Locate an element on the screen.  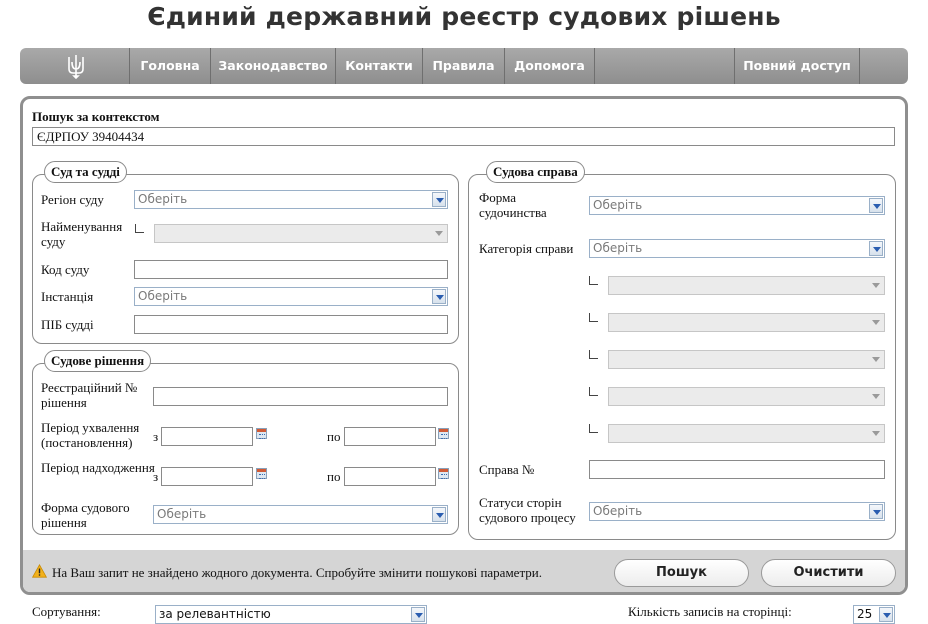
decision-legend: Судове рішення is located at coordinates (98, 361).